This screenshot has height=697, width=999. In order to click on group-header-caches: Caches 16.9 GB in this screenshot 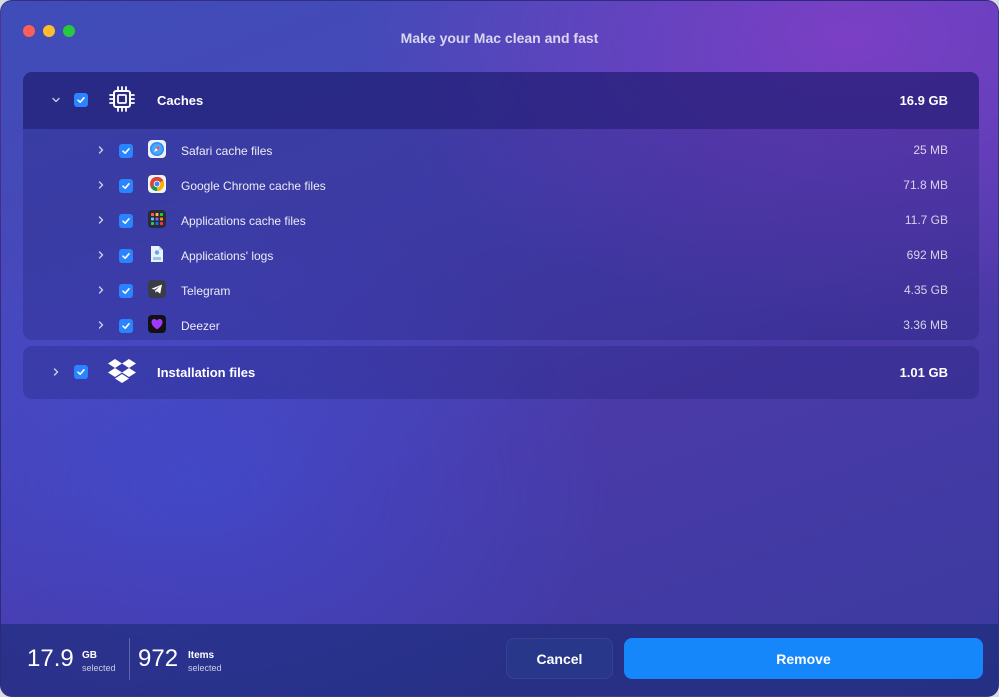, I will do `click(501, 100)`.